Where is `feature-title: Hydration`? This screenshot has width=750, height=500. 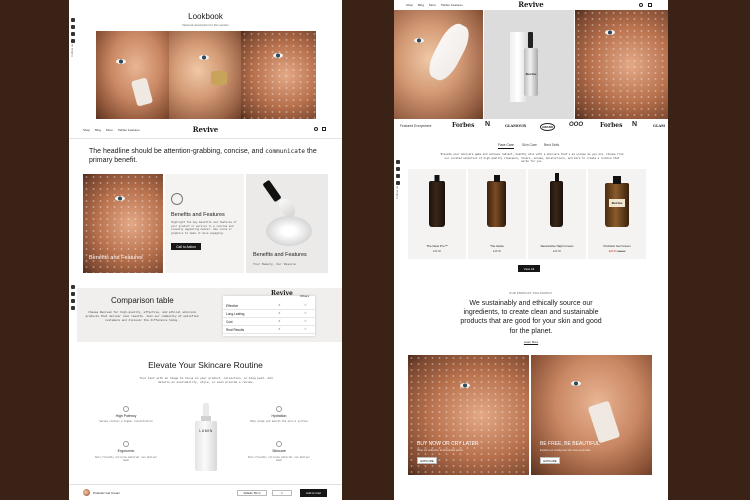 feature-title: Hydration is located at coordinates (279, 416).